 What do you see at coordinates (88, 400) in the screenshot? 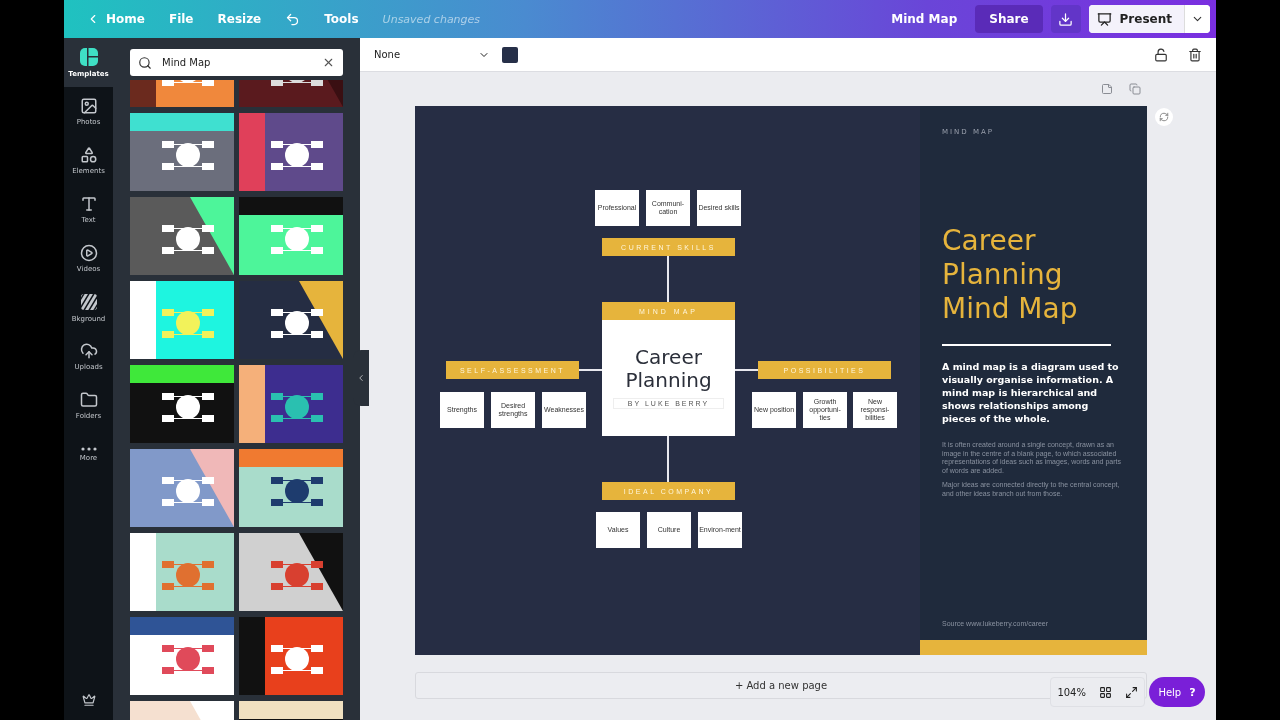
I see `folder-icon` at bounding box center [88, 400].